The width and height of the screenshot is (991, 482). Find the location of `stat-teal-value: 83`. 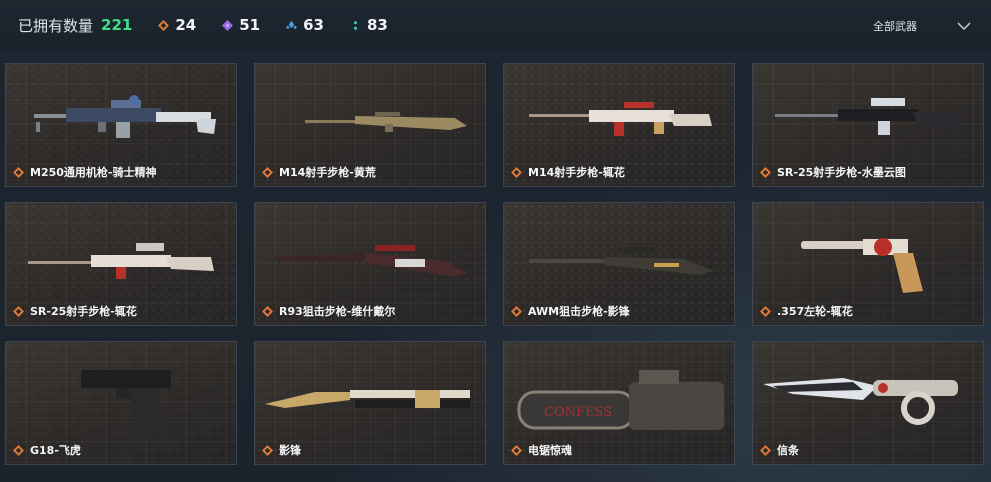

stat-teal-value: 83 is located at coordinates (377, 25).